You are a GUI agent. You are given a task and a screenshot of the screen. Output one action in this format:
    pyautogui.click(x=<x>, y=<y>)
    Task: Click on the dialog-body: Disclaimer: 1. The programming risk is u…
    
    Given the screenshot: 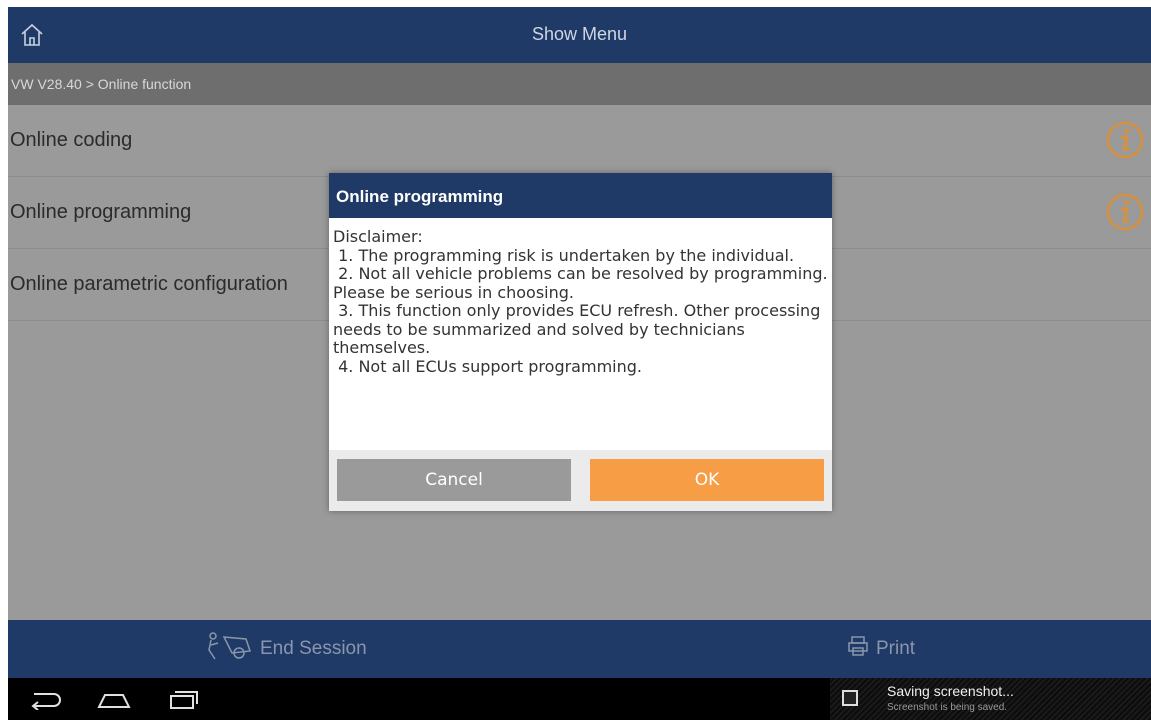 What is the action you would take?
    pyautogui.click(x=580, y=301)
    